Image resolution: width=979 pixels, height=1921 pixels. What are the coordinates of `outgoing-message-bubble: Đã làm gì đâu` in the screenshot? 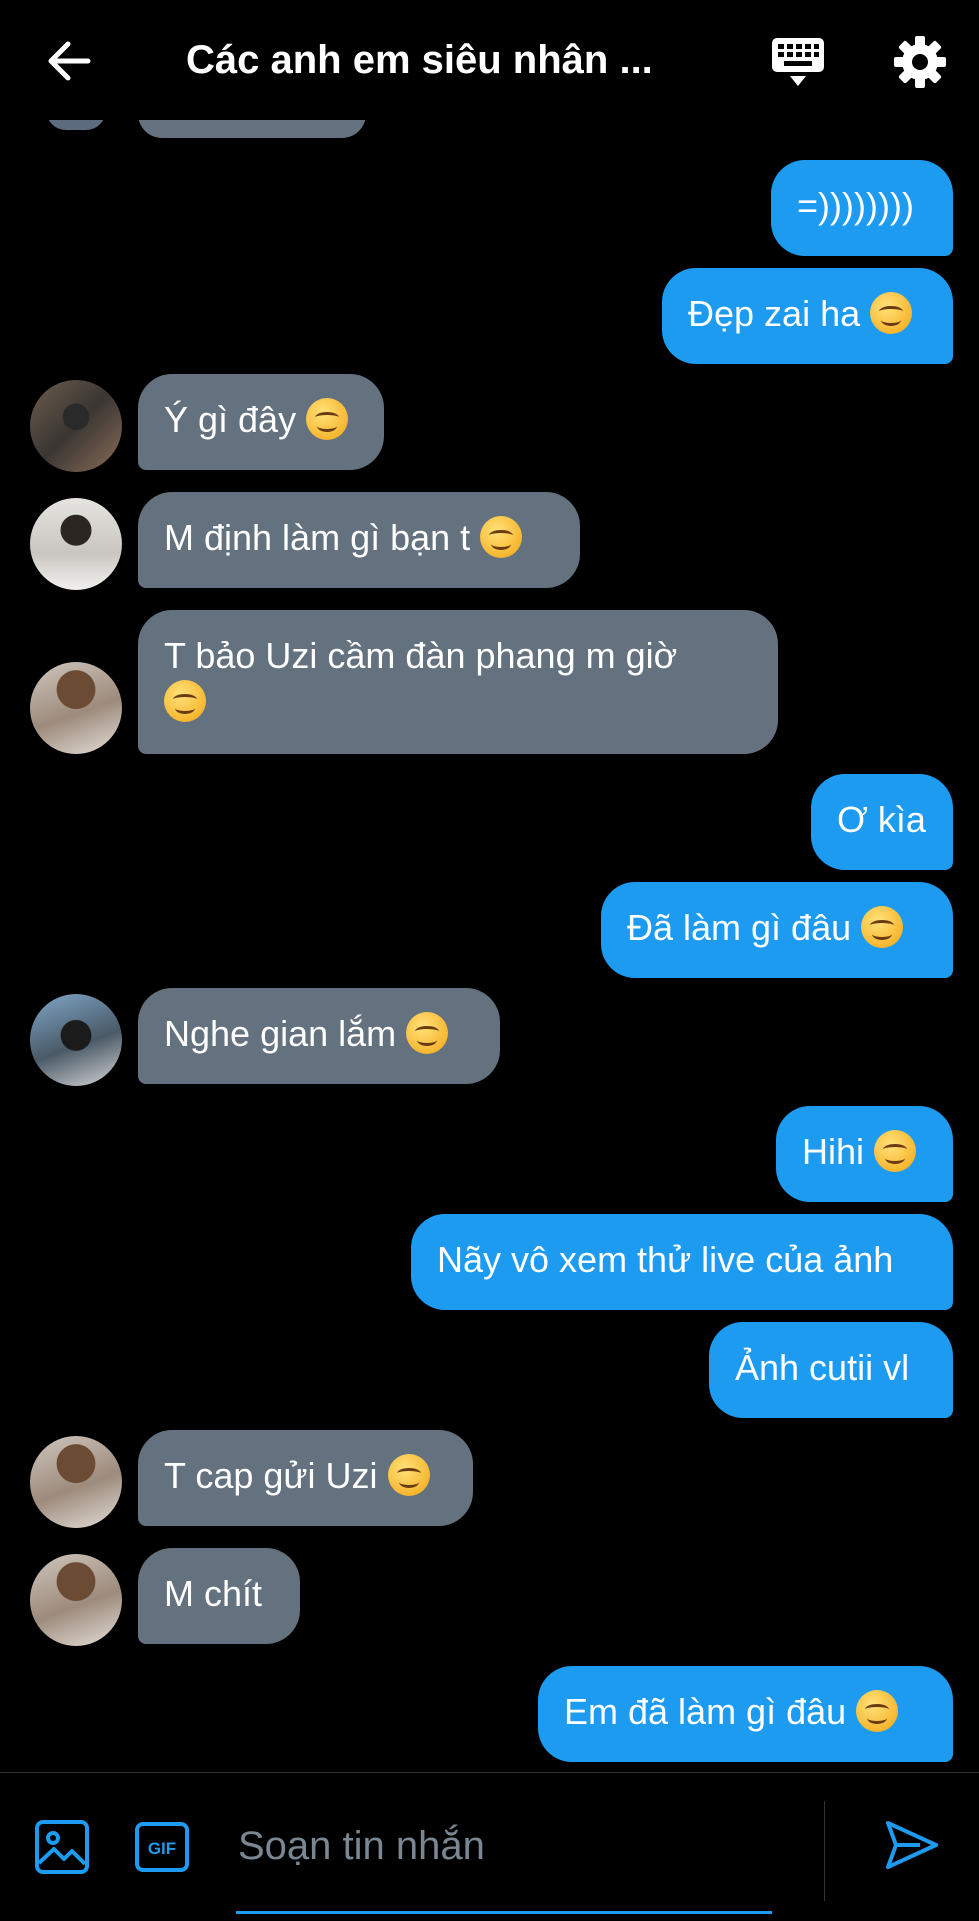 It's located at (777, 930).